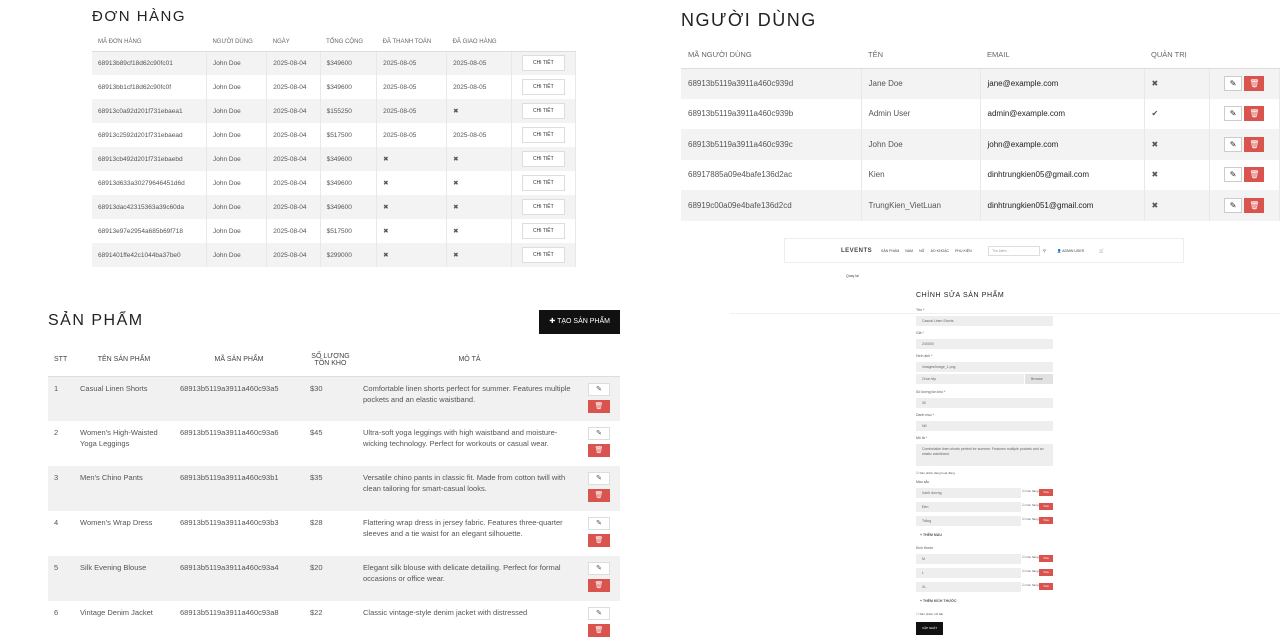 This screenshot has width=1280, height=640. Describe the element at coordinates (984, 403) in the screenshot. I see `stock-input: 30` at that location.